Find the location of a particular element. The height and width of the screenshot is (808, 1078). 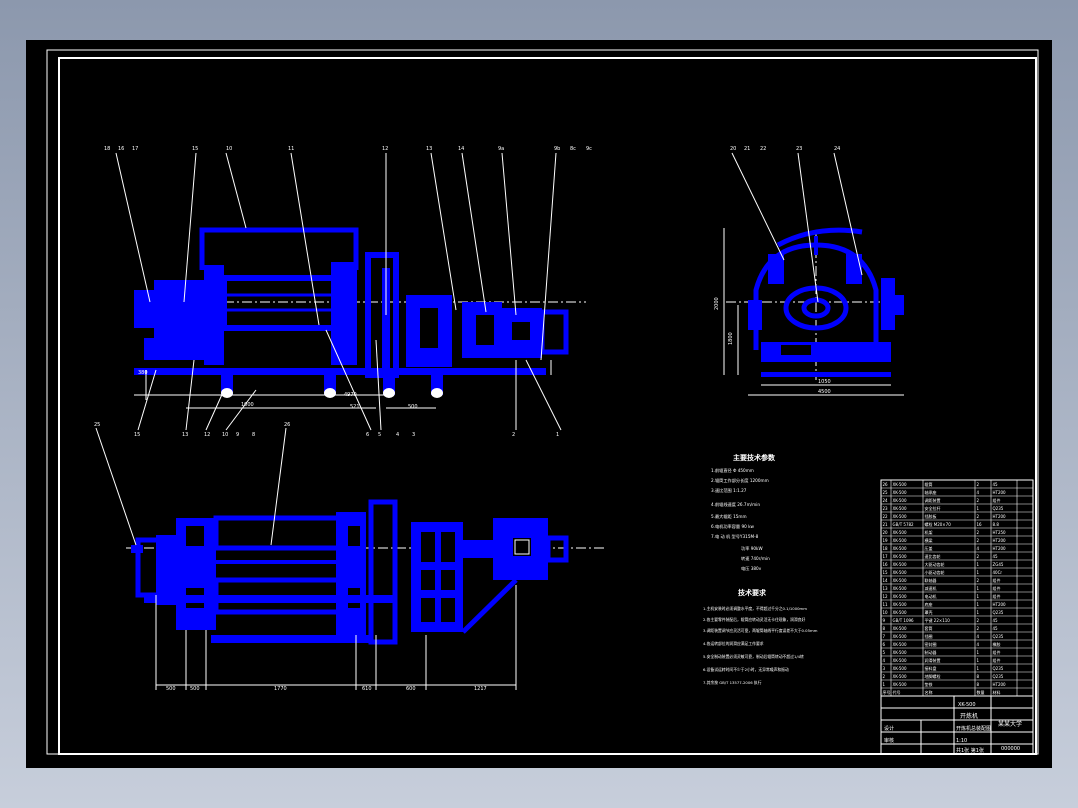

bom-cell: 40Cr is located at coordinates (998, 572).